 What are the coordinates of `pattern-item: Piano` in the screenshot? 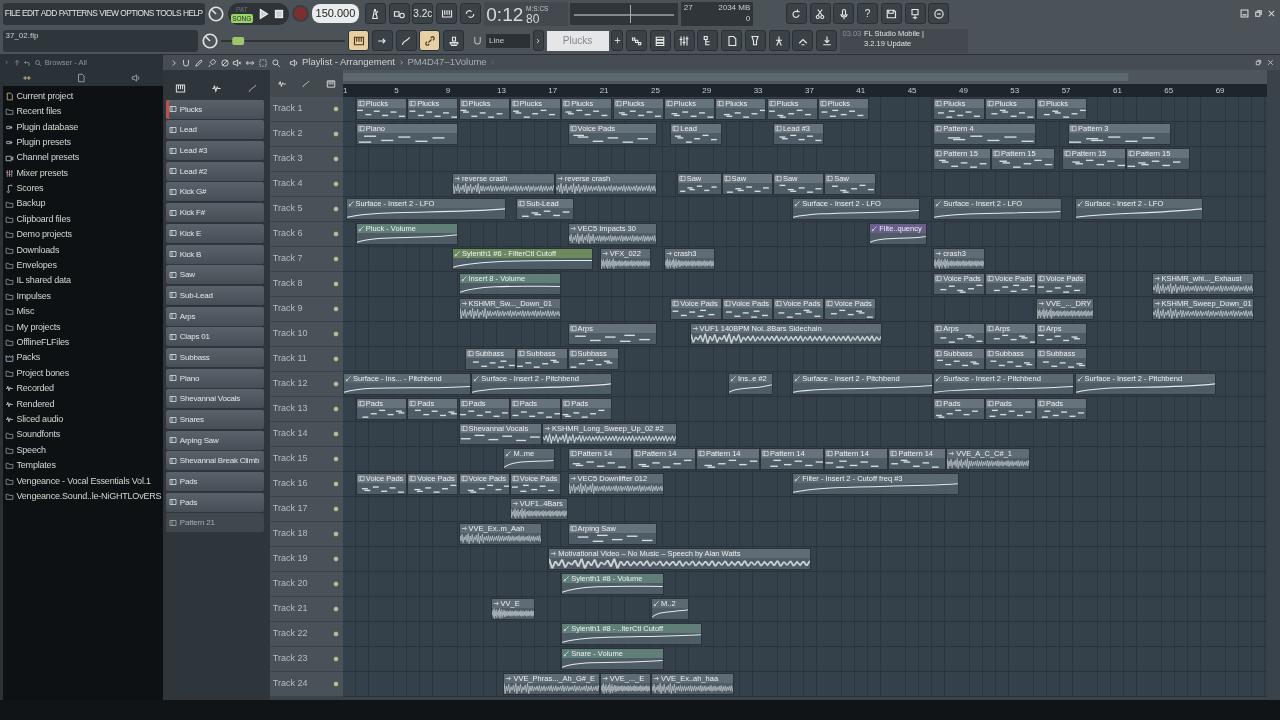 It's located at (215, 378).